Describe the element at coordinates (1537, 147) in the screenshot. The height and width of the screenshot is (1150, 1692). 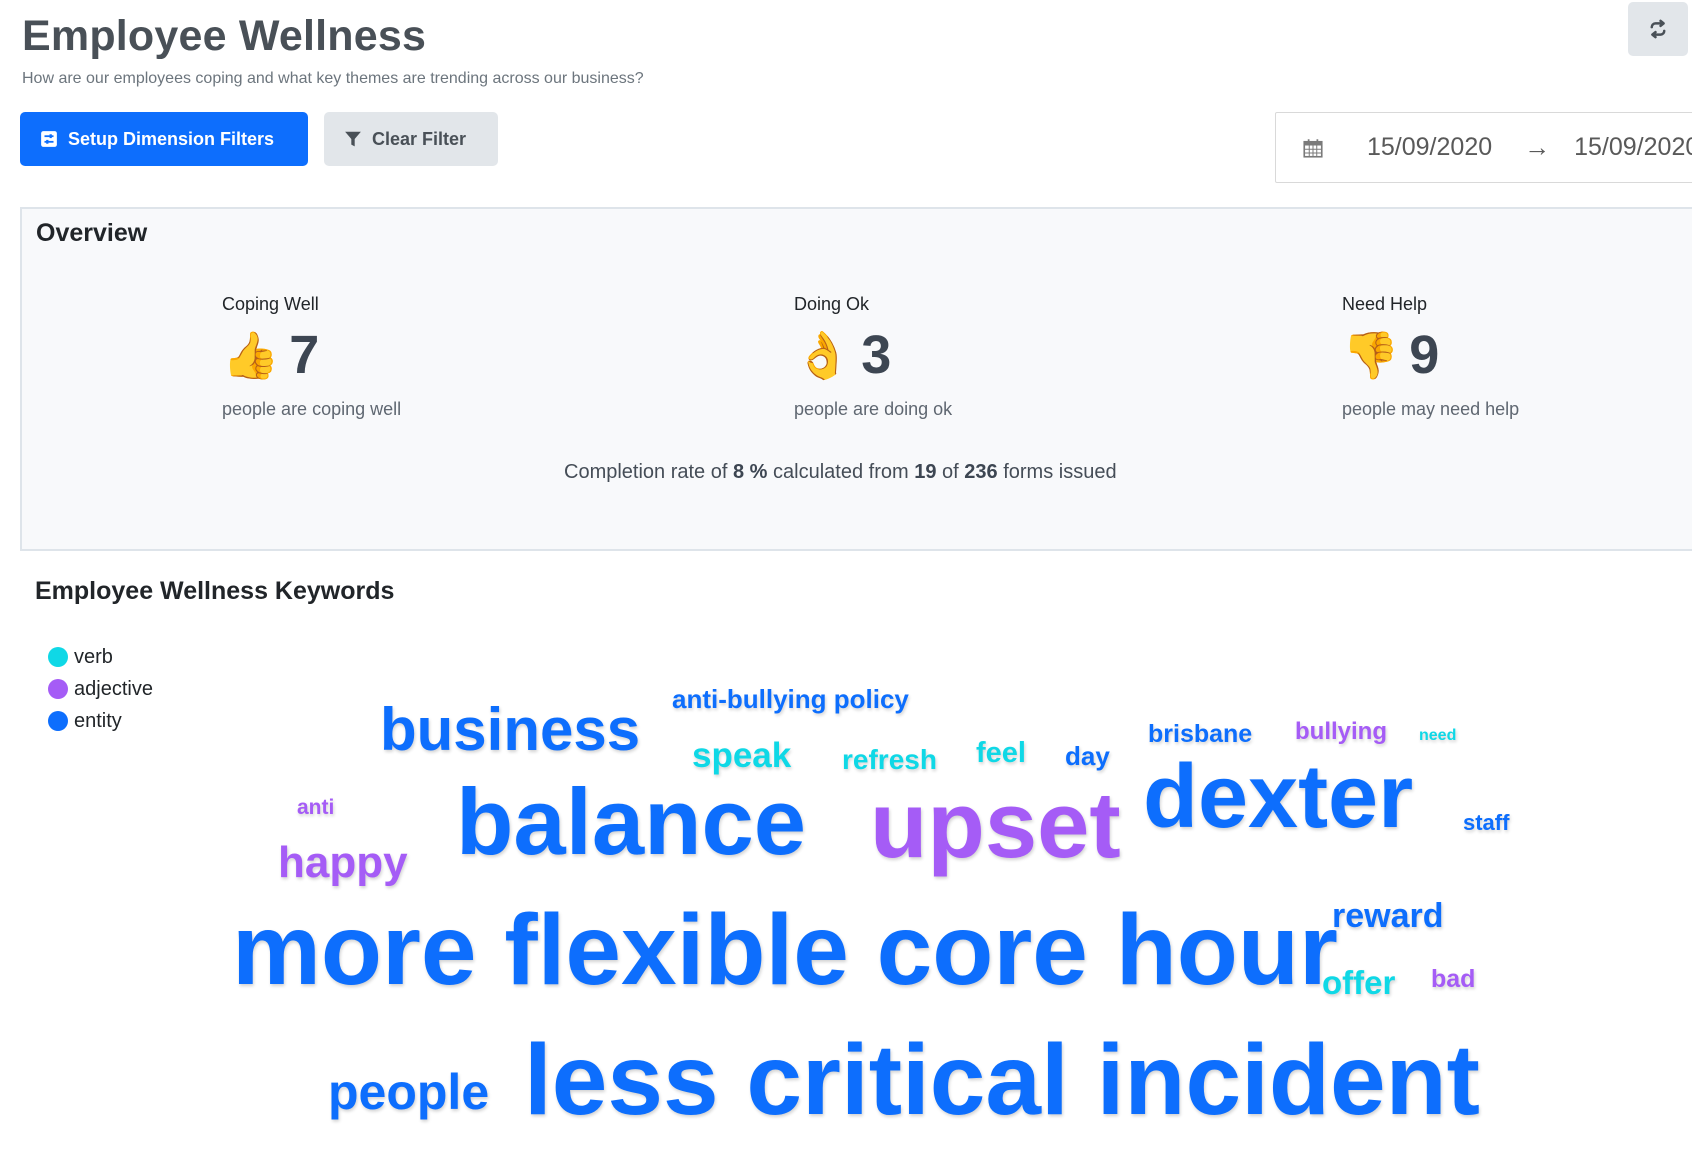
I see `arrow-right-icon: →` at that location.